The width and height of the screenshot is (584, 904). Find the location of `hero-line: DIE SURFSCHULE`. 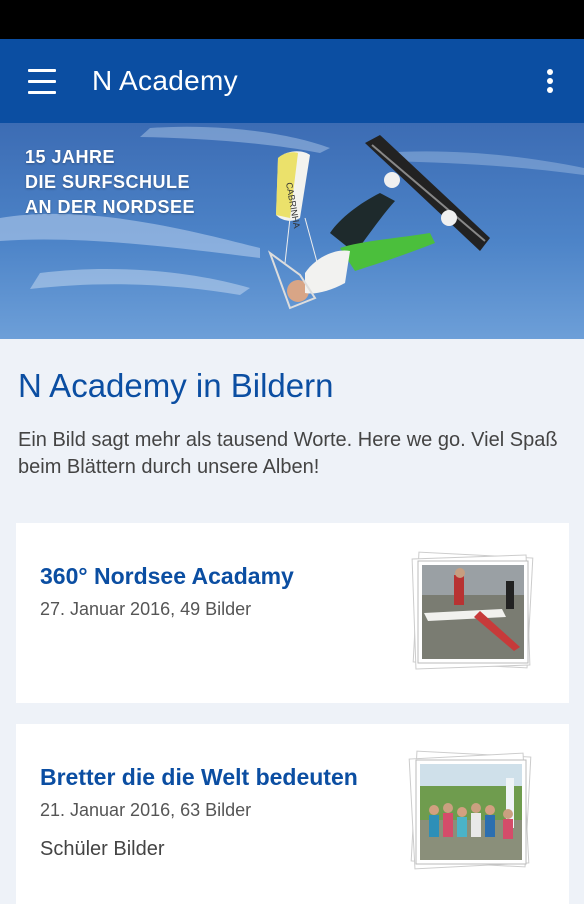

hero-line: DIE SURFSCHULE is located at coordinates (108, 182).